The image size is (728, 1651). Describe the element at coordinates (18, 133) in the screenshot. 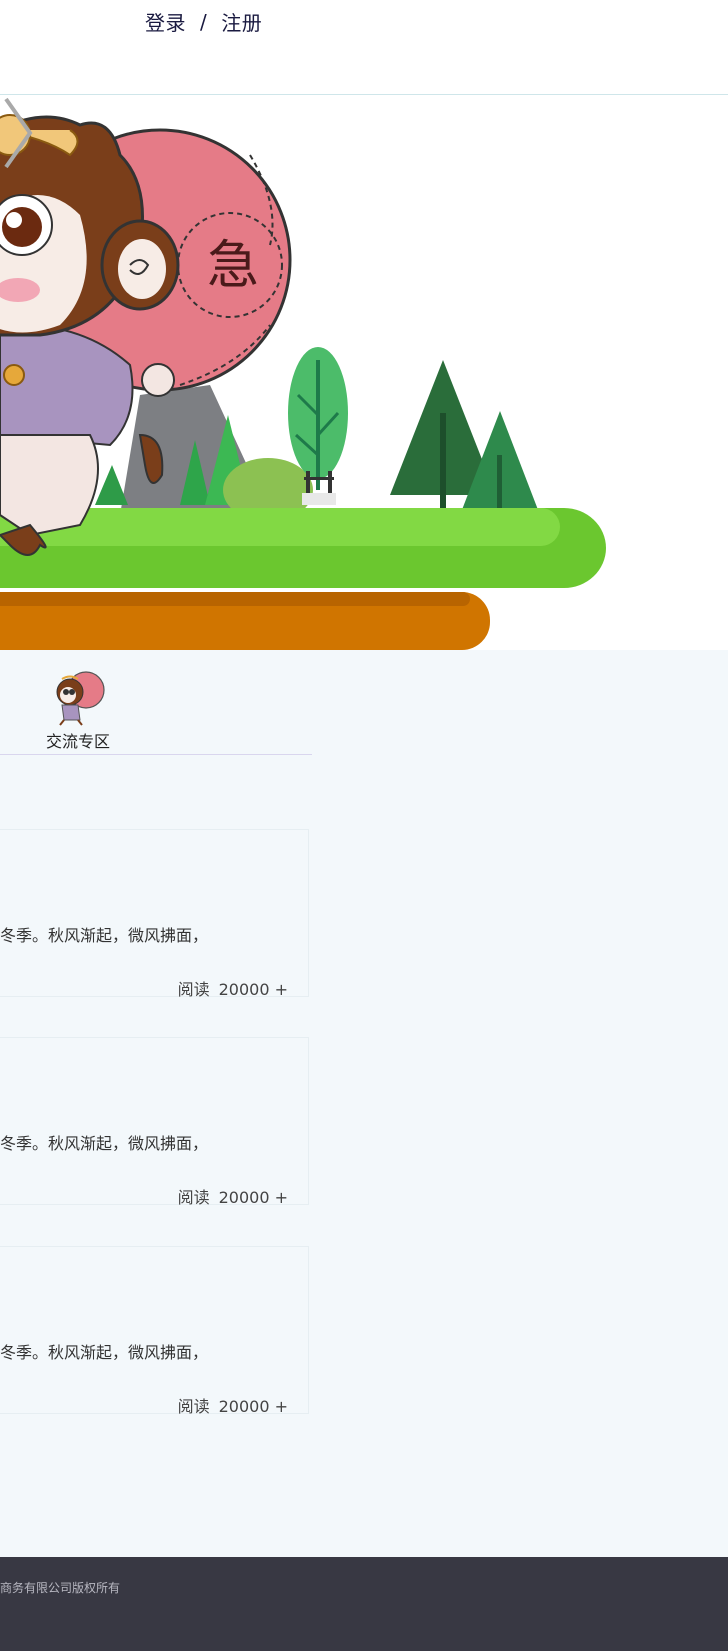

I see `chevron-right-icon` at that location.